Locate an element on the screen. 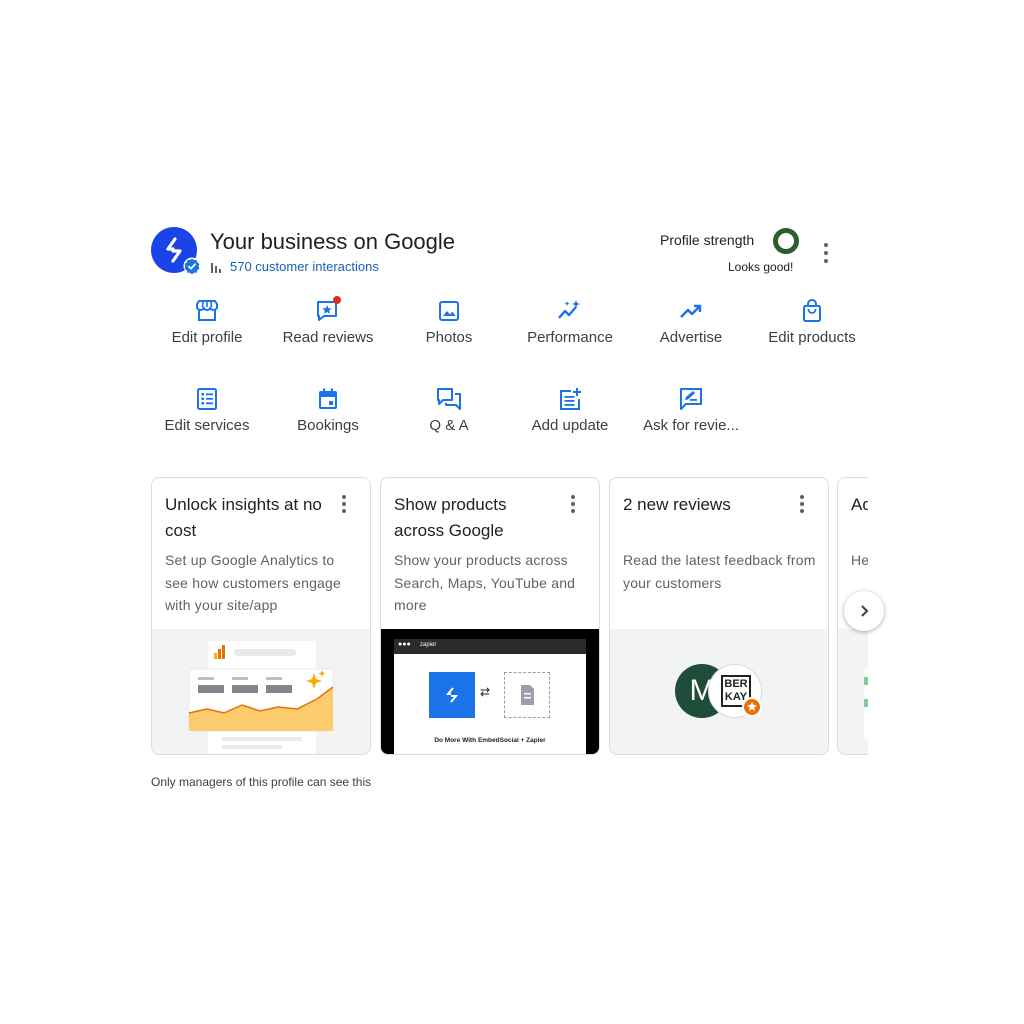  document-placeholder-icon is located at coordinates (527, 695).